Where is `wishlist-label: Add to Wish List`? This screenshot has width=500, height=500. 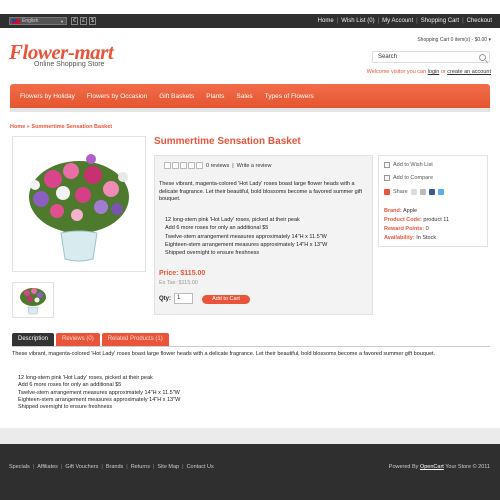 wishlist-label: Add to Wish List is located at coordinates (413, 165).